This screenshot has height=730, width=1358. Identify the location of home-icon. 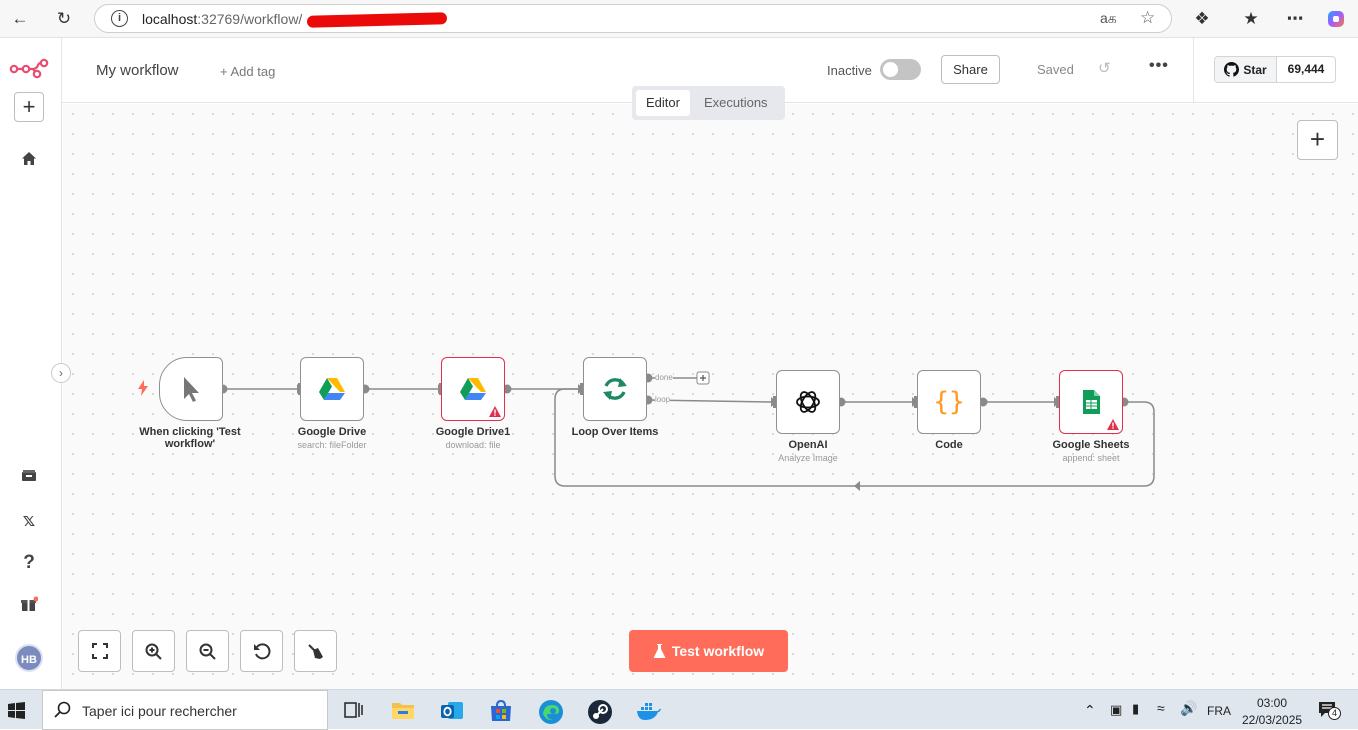
(29, 158).